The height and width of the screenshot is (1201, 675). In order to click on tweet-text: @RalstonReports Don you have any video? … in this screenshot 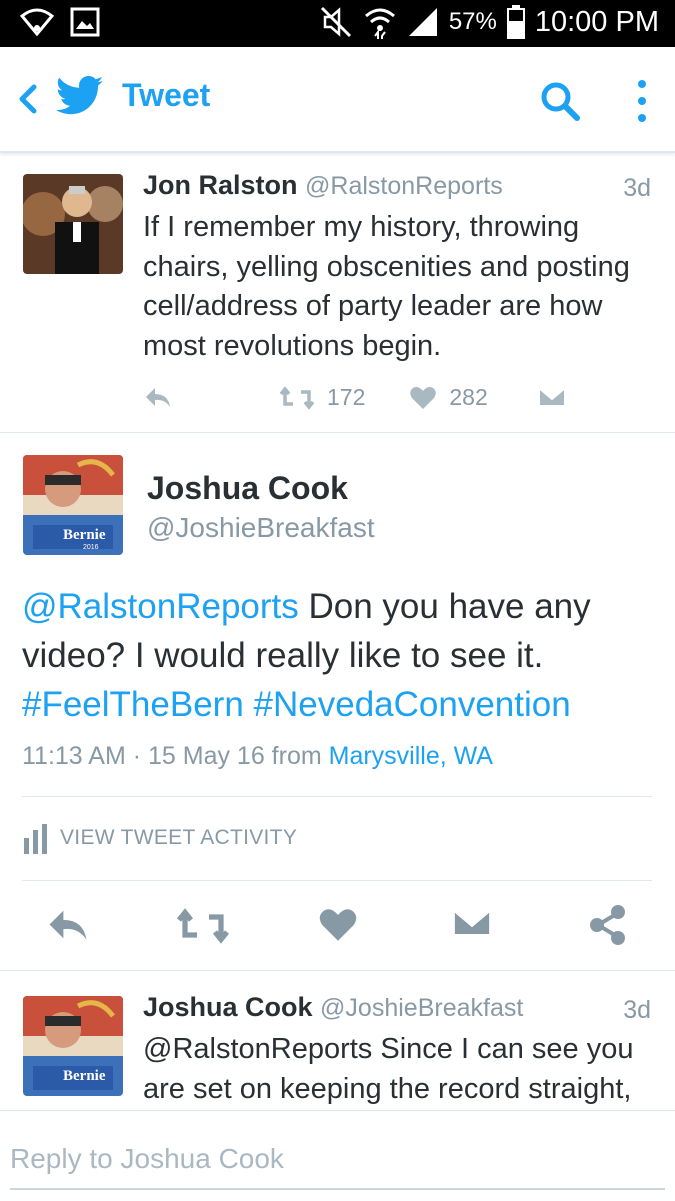, I will do `click(342, 655)`.